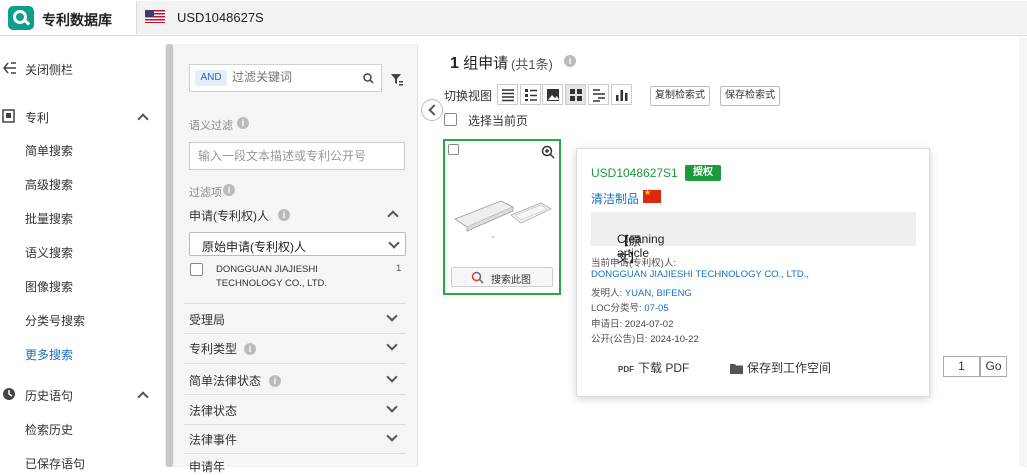 This screenshot has height=475, width=1027. Describe the element at coordinates (498, 120) in the screenshot. I see `select-page-label: 选择当前页` at that location.